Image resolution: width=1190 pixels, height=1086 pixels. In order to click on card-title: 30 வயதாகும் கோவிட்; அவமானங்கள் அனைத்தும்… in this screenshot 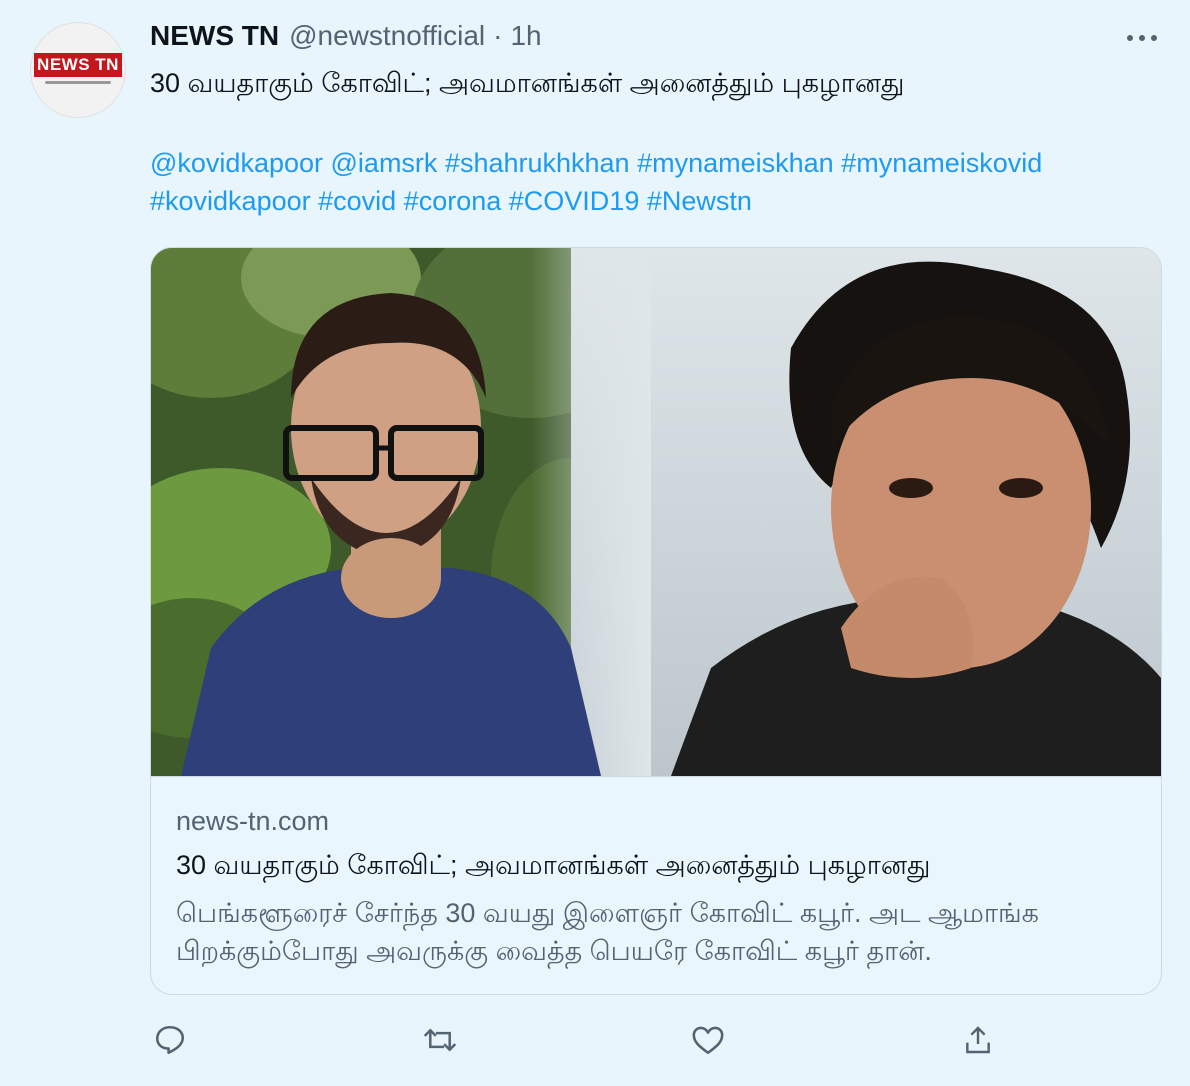, I will do `click(553, 865)`.